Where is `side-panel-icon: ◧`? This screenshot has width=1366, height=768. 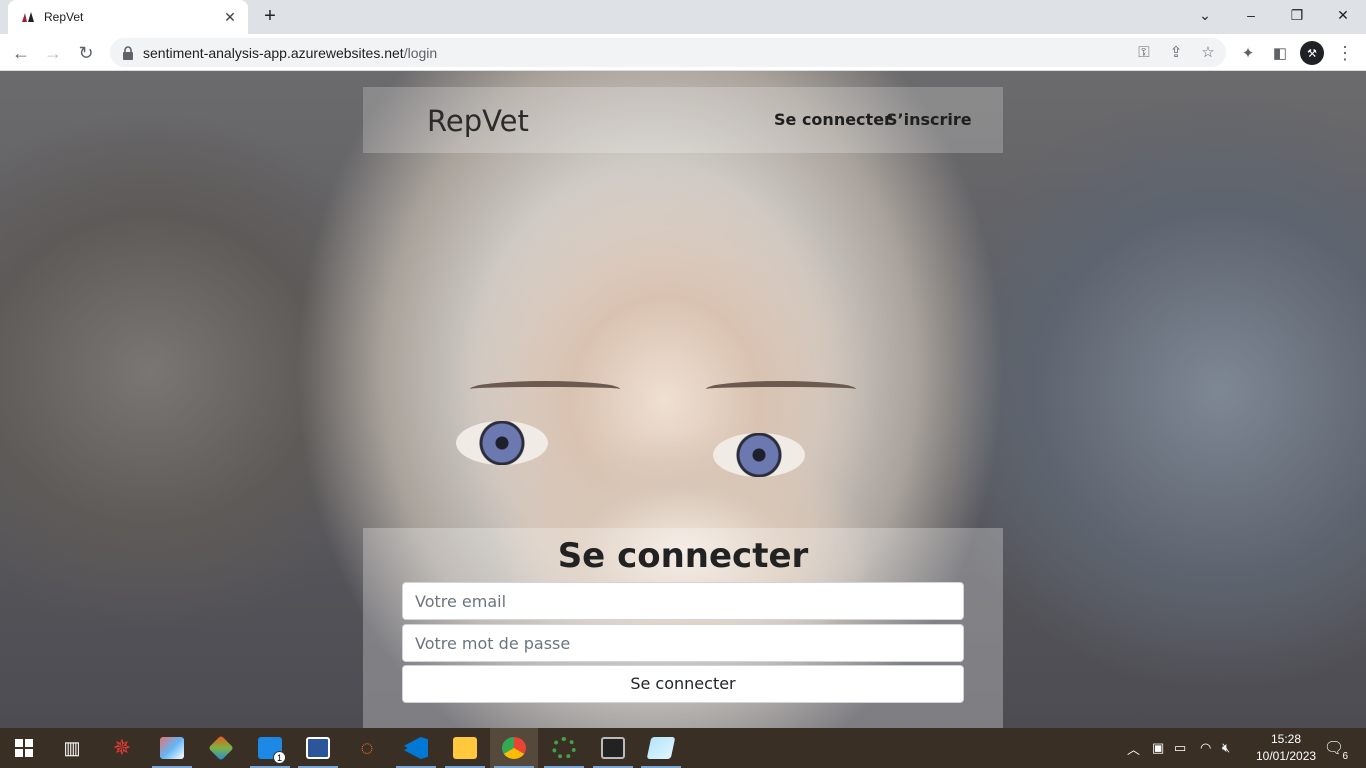 side-panel-icon: ◧ is located at coordinates (1280, 53).